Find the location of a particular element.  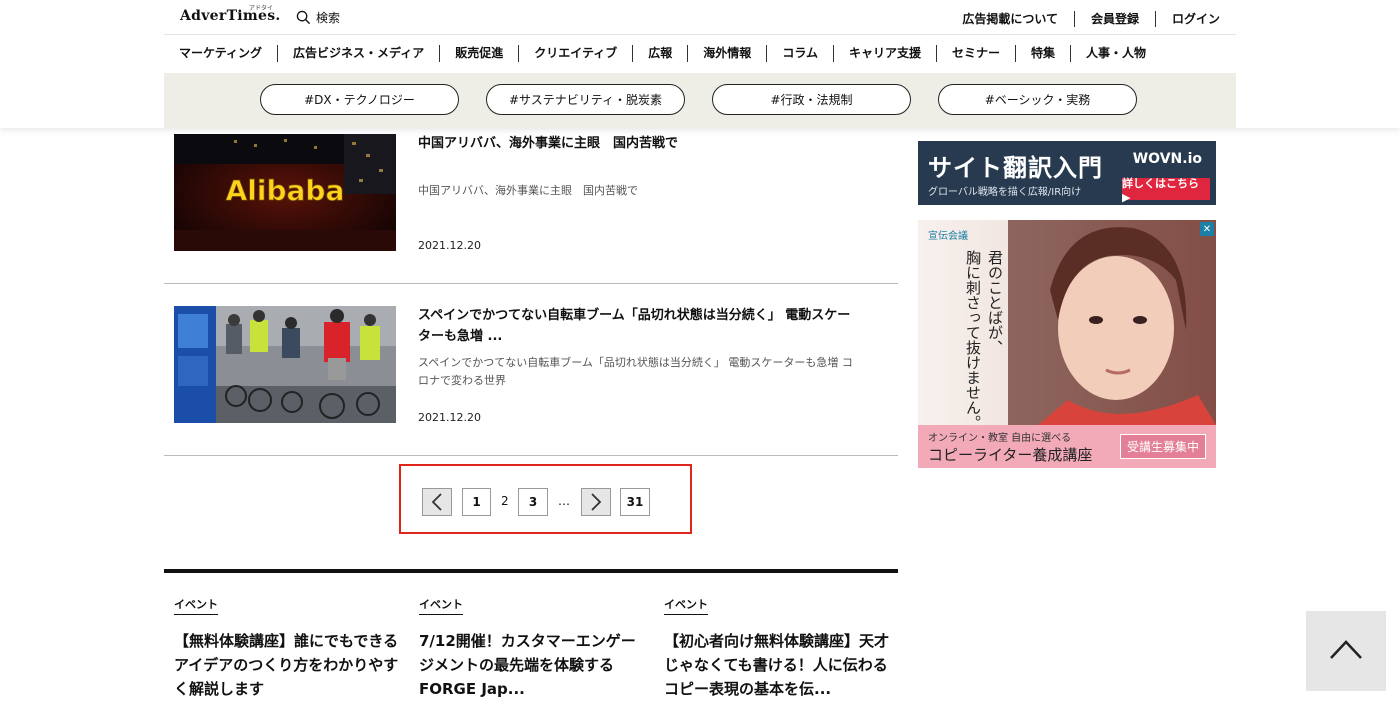

header-divider is located at coordinates (700, 34).